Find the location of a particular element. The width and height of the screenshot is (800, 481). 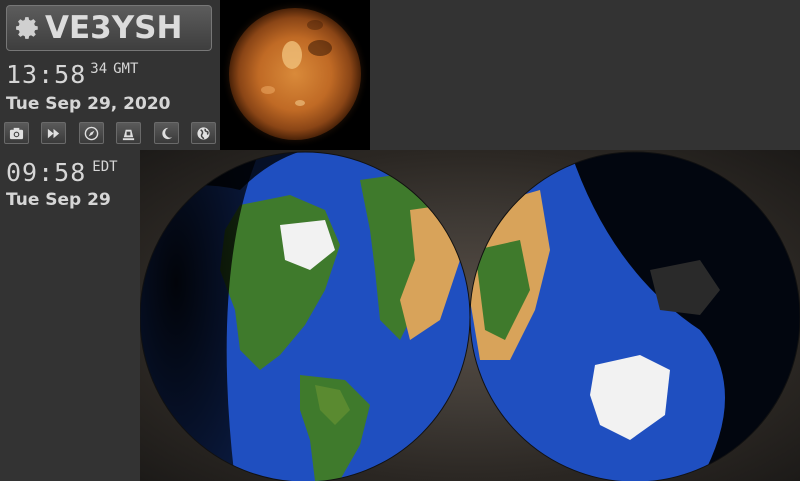

globe-icon is located at coordinates (203, 133).